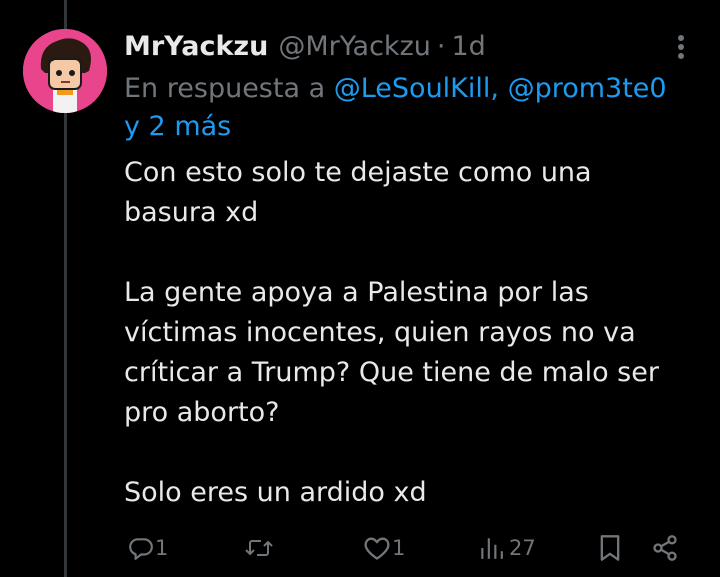  I want to click on tweet-header: MrYackzu @MrYackzu · 1d, so click(305, 46).